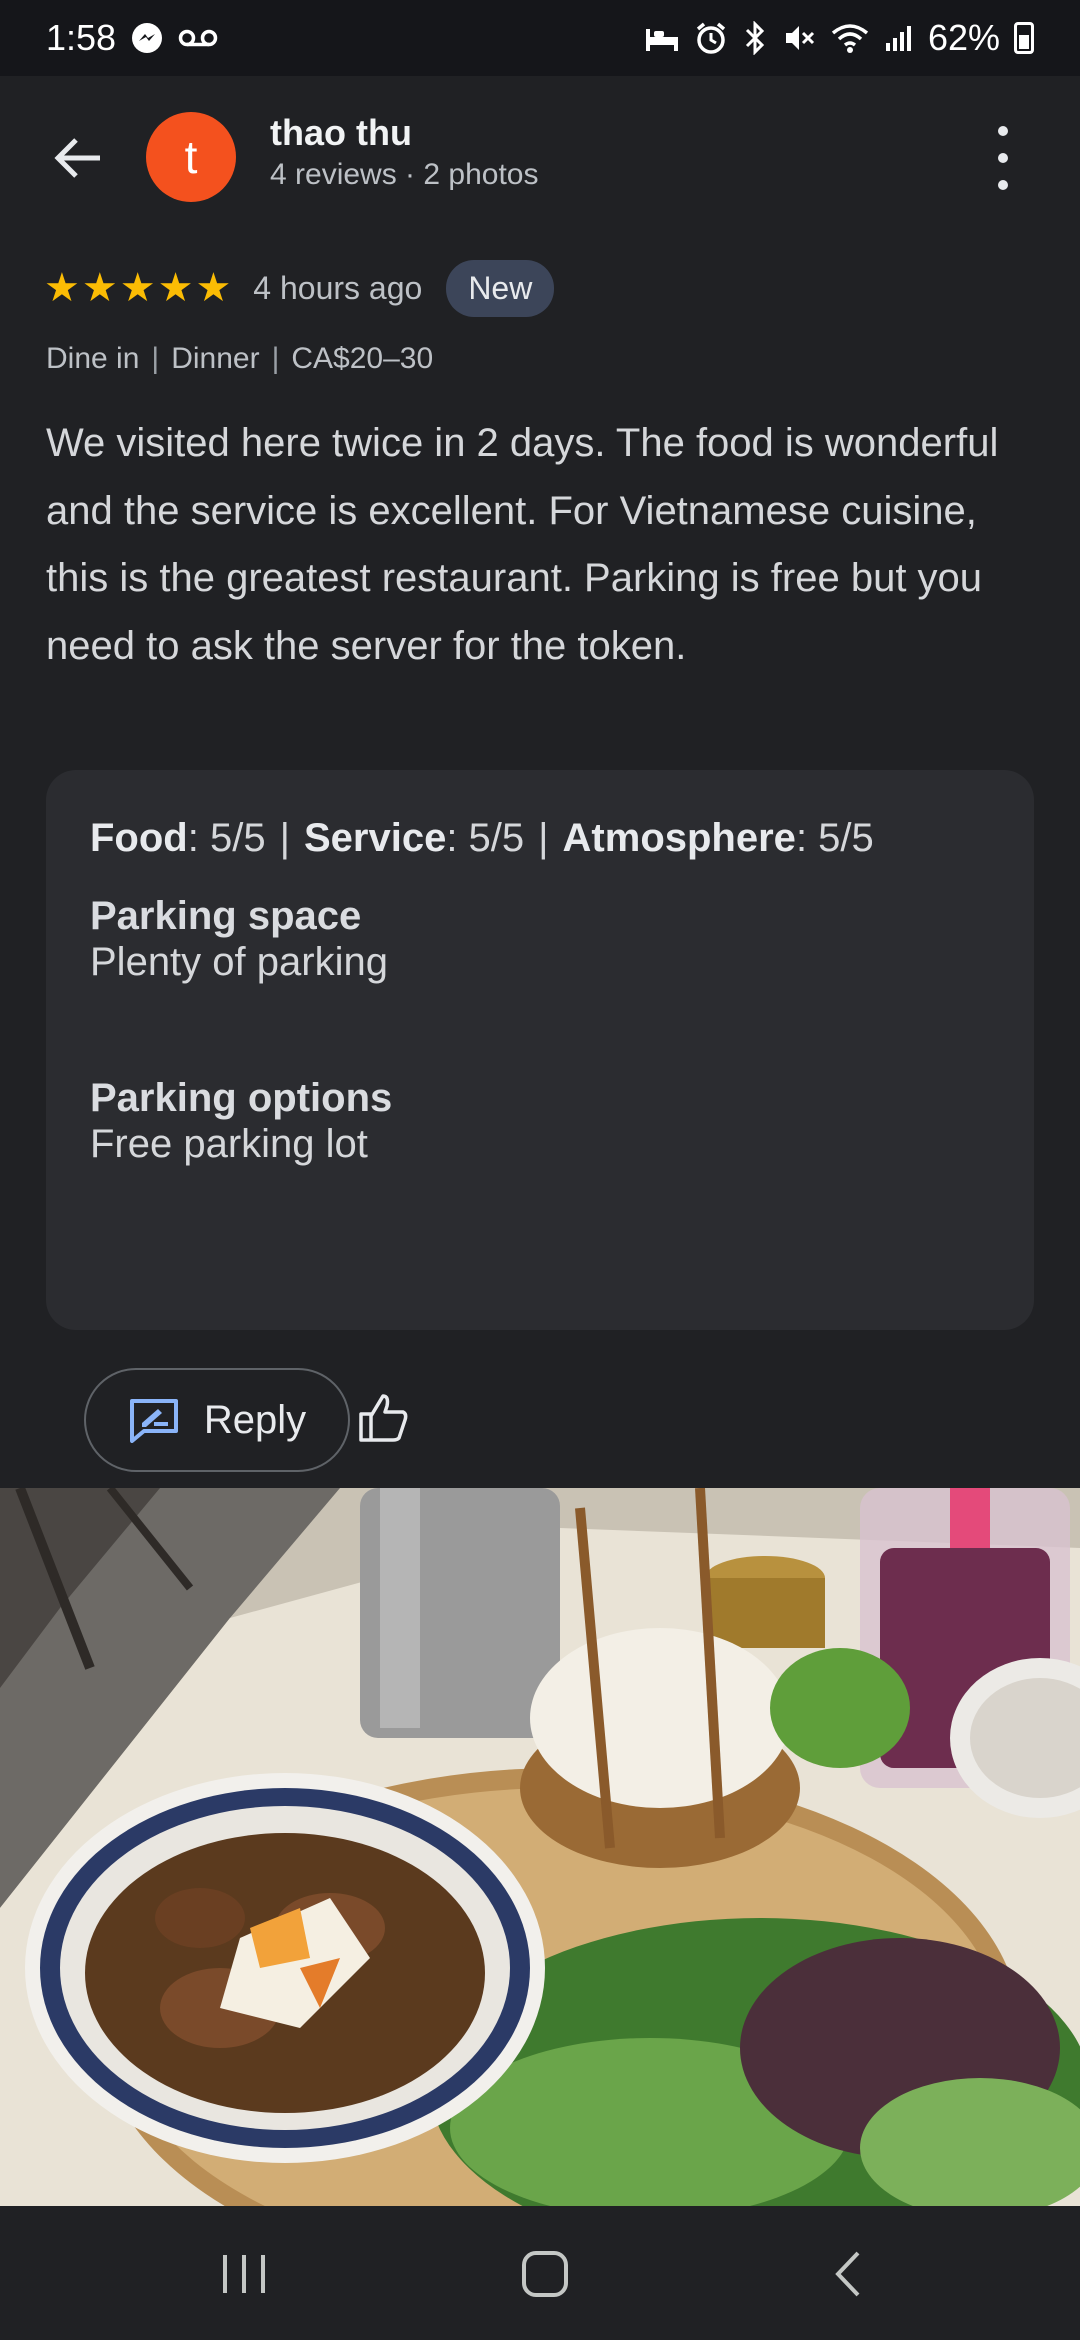  I want to click on recent-apps-icon, so click(244, 2274).